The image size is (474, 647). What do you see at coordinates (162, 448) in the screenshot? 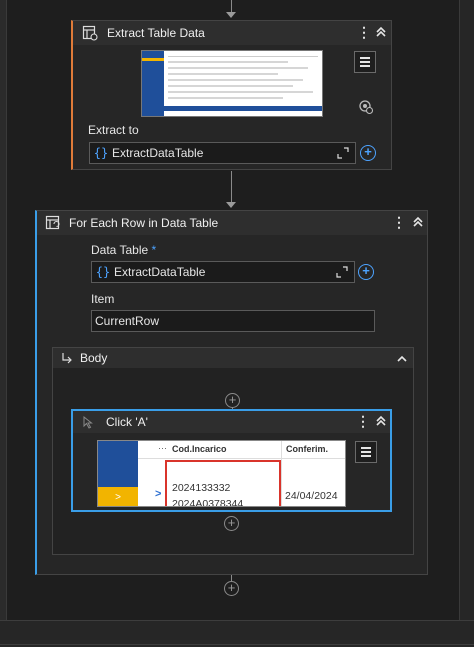
I see `preview-more-icon: ···` at bounding box center [162, 448].